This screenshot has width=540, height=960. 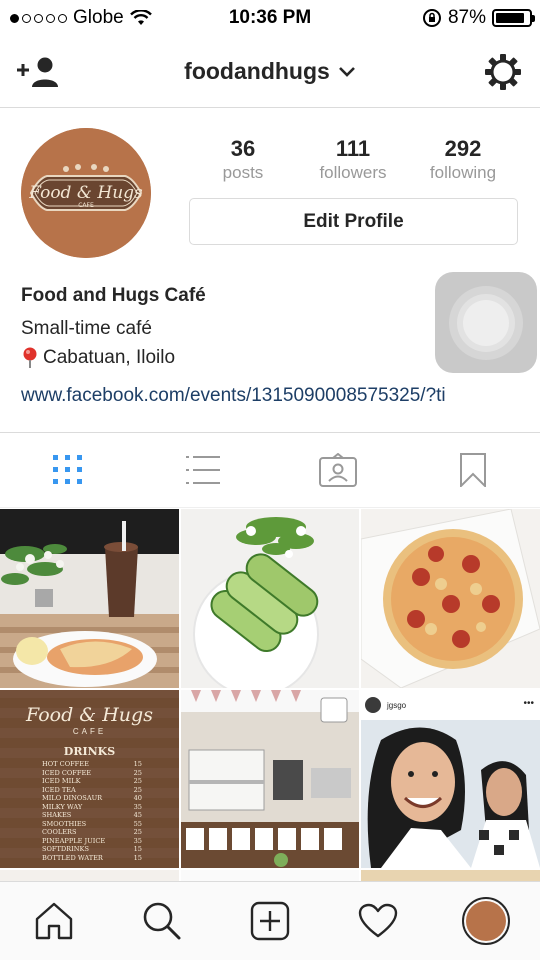 I want to click on pin-icon, so click(x=30, y=357).